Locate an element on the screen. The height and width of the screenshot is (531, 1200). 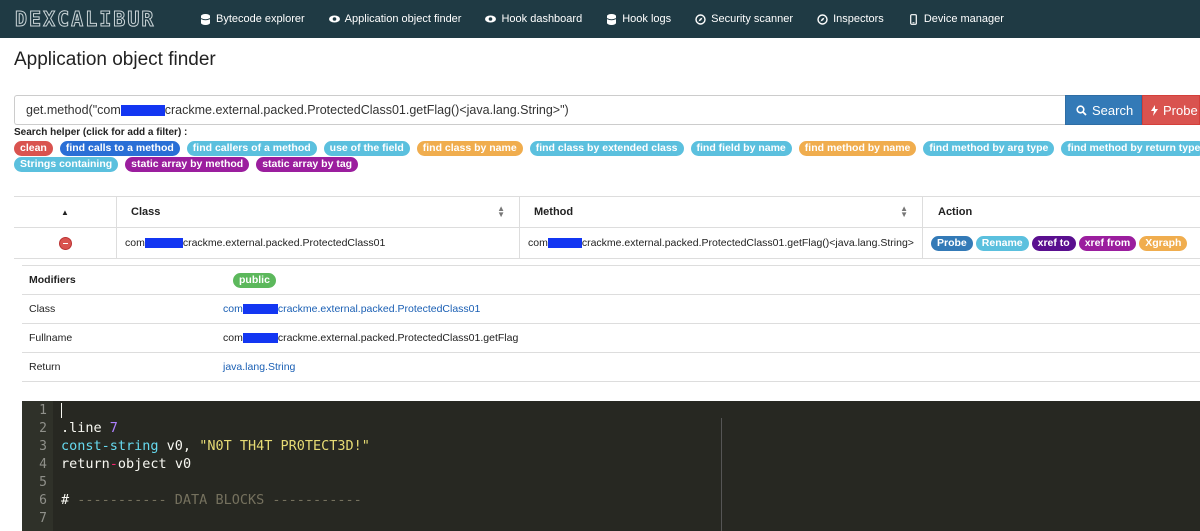
xgraph-action-button: Xgraph is located at coordinates (1163, 243).